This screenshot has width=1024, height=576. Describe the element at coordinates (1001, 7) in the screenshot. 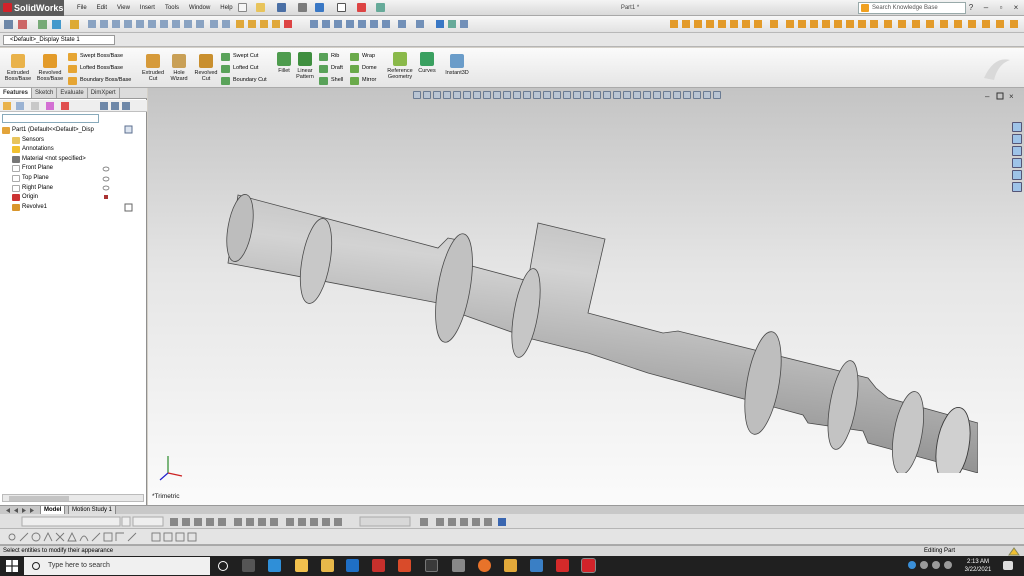

I see `maximize-icon: ▫` at that location.